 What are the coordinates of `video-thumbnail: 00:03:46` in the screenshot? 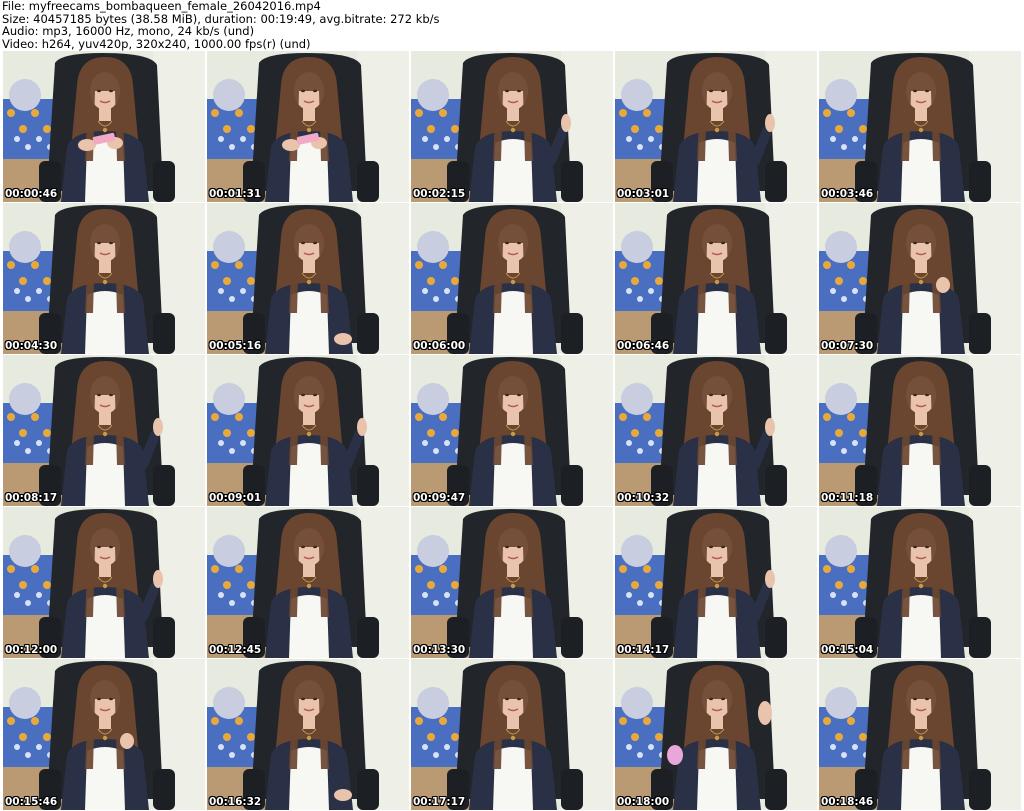 It's located at (920, 126).